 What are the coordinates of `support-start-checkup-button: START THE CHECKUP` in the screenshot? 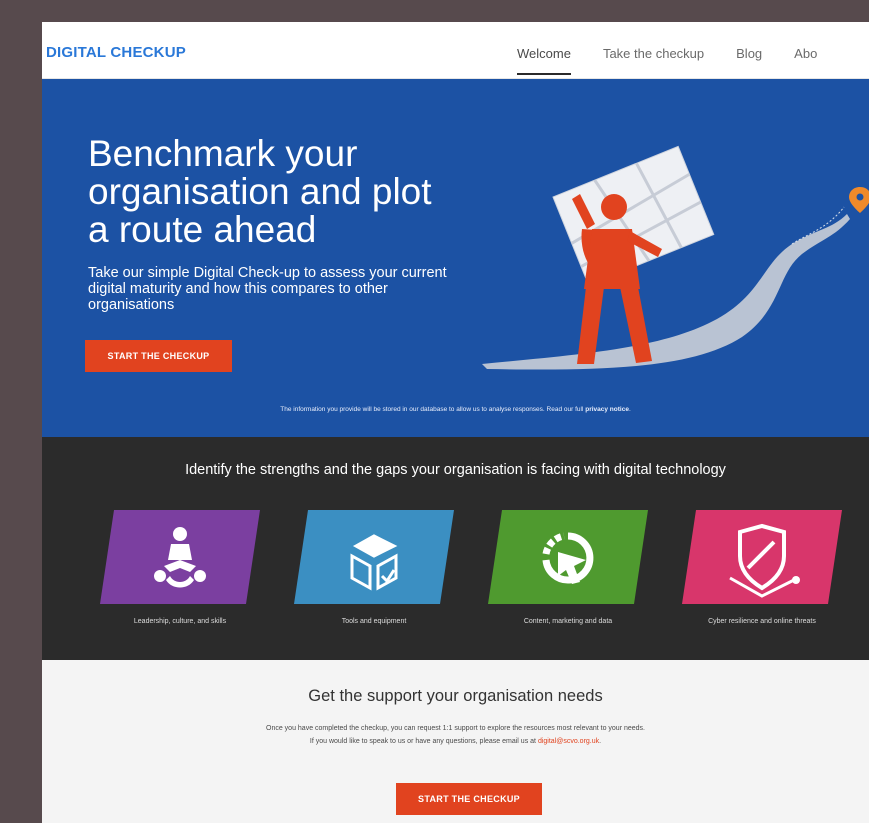 It's located at (469, 799).